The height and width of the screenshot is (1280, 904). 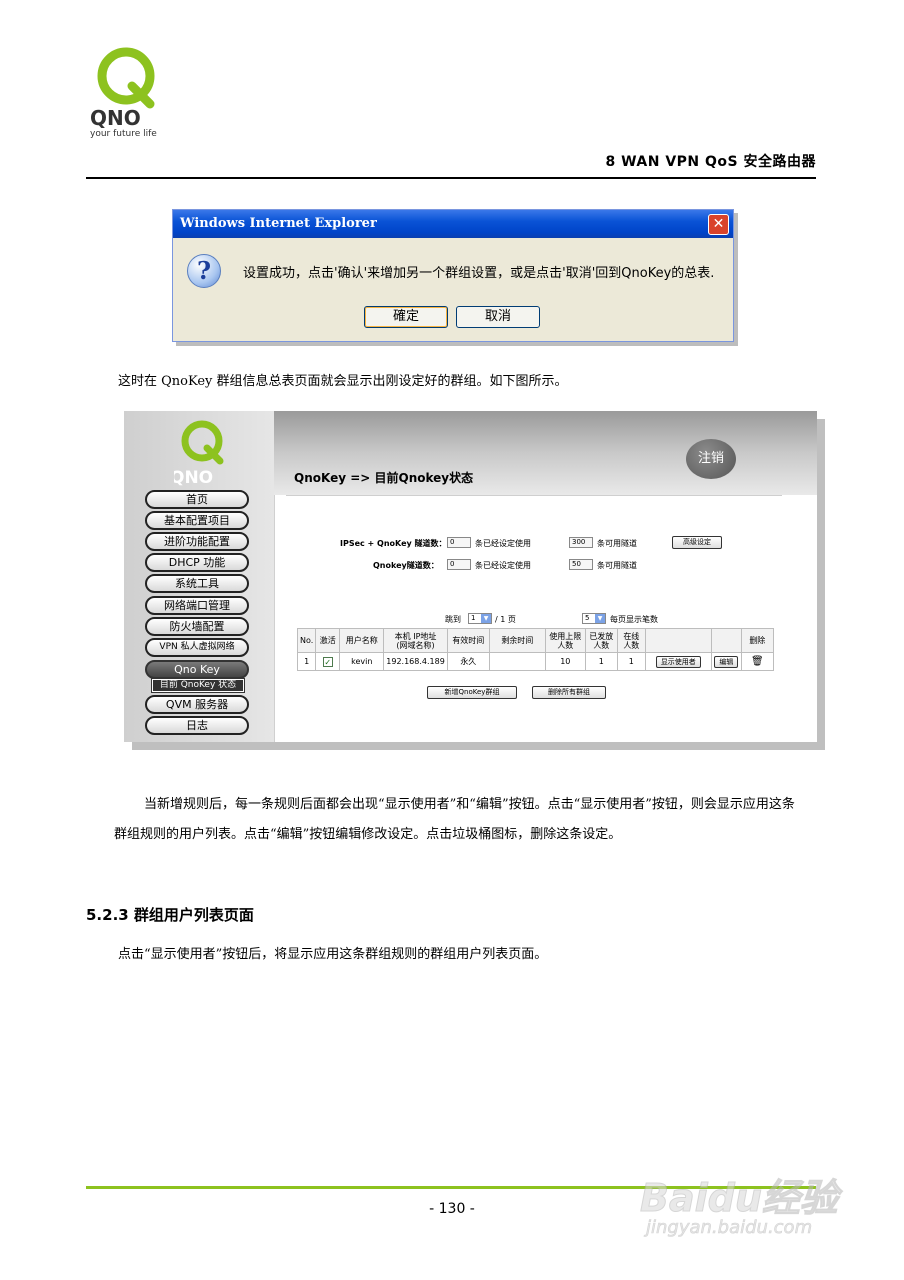 I want to click on cell-valid-time: 永久, so click(x=468, y=661).